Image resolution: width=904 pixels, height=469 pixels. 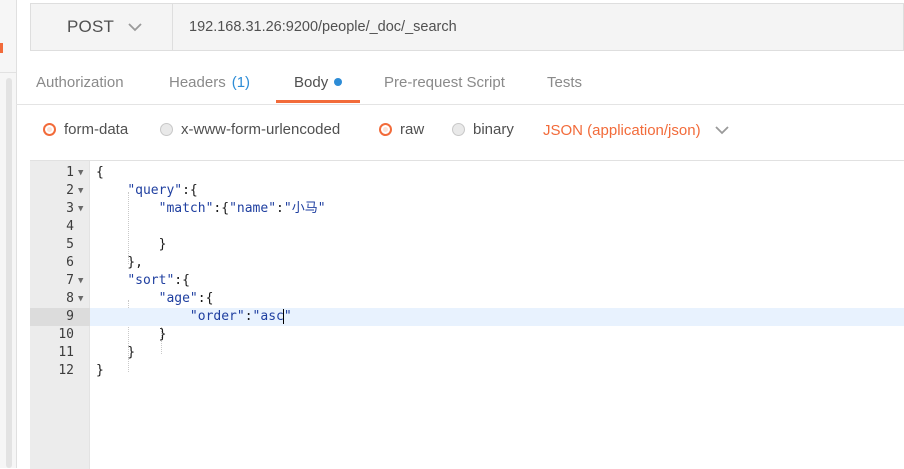 I want to click on code-line: 10 }, so click(x=467, y=335).